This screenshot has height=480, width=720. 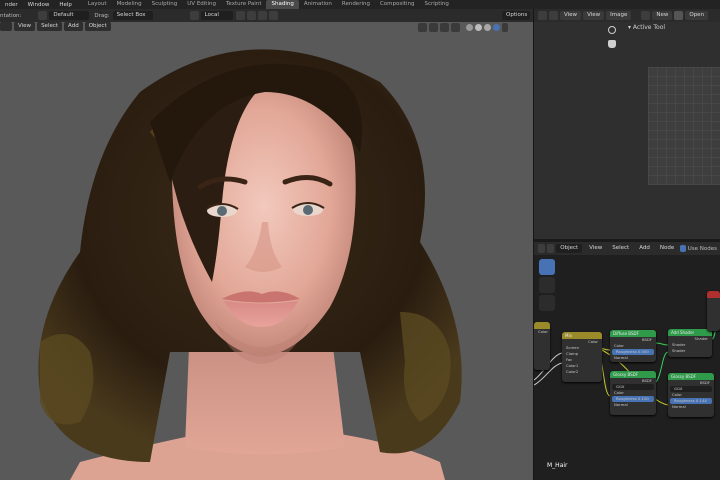 What do you see at coordinates (478, 27) in the screenshot?
I see `solid-shading-icon` at bounding box center [478, 27].